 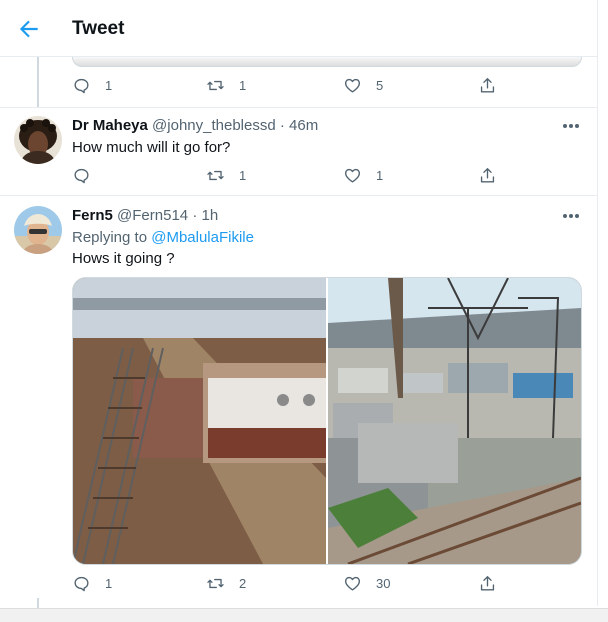 I want to click on arrow-left-icon, so click(x=28, y=29).